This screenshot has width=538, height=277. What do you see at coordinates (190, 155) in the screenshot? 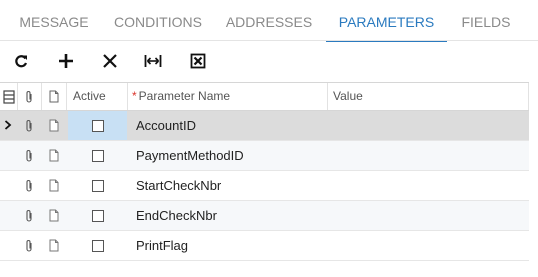
I see `parameter-name-cell: PaymentMethodID` at bounding box center [190, 155].